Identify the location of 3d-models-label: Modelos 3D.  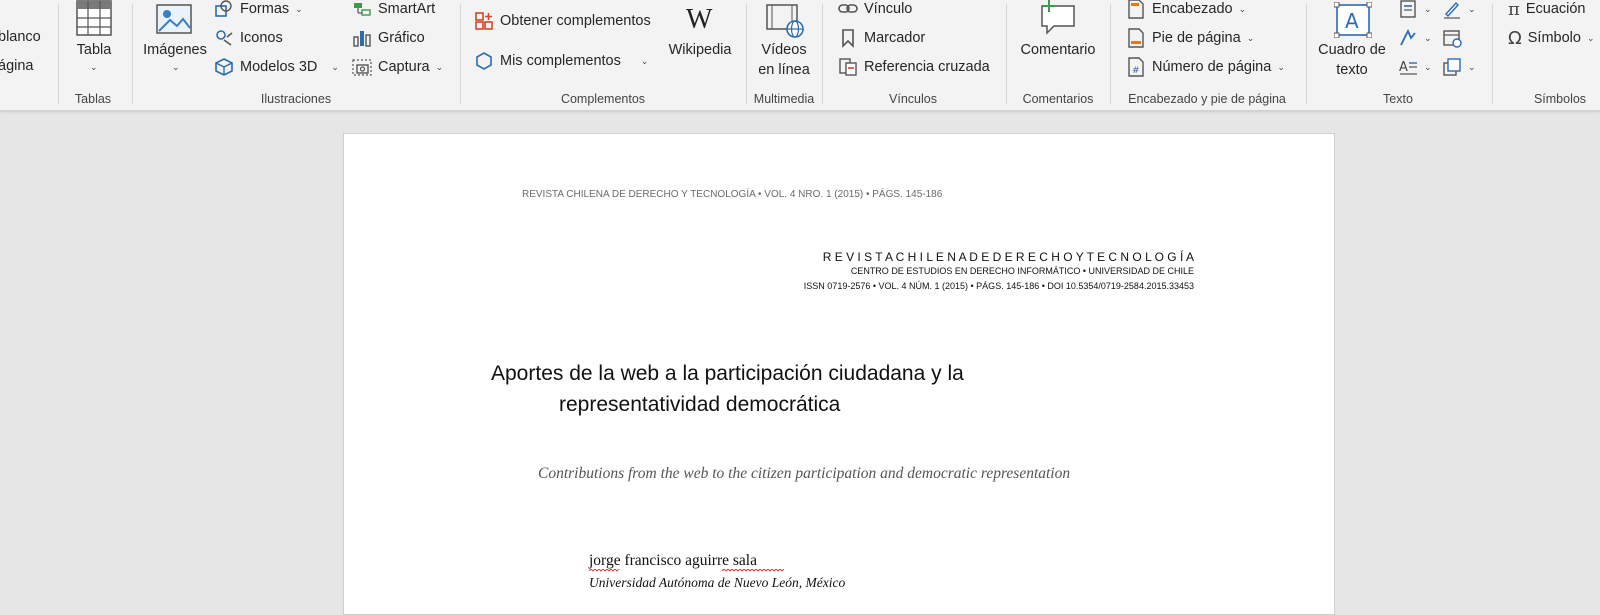
(279, 67).